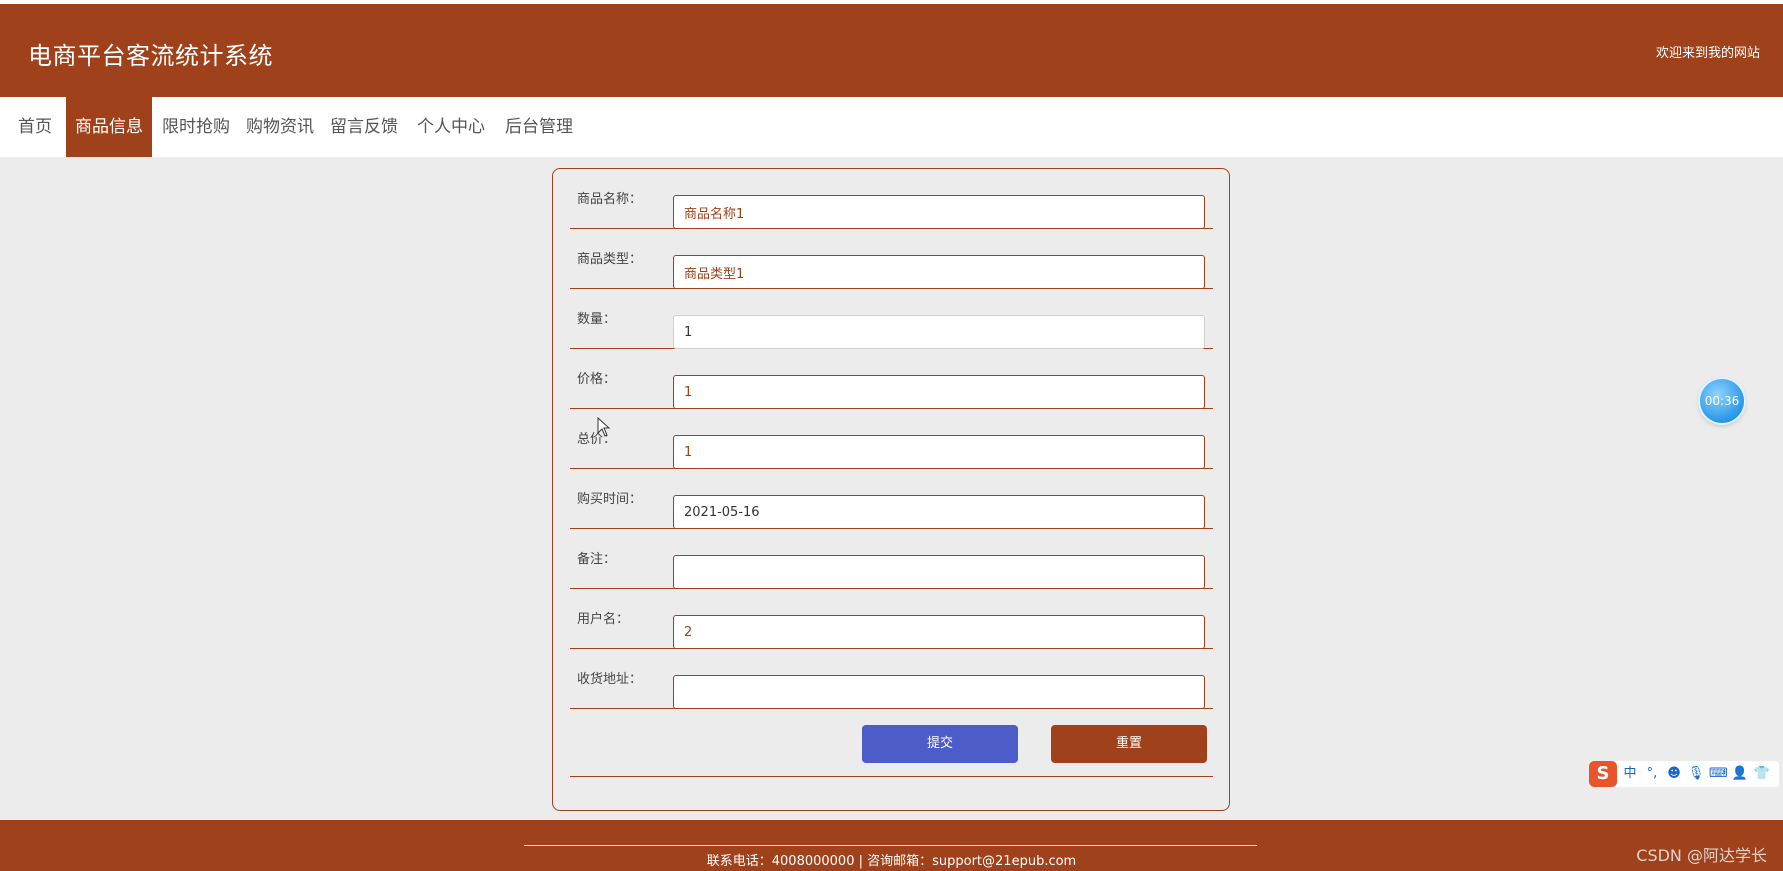 This screenshot has width=1783, height=871. I want to click on nav-item-feedback: 留言反馈, so click(364, 127).